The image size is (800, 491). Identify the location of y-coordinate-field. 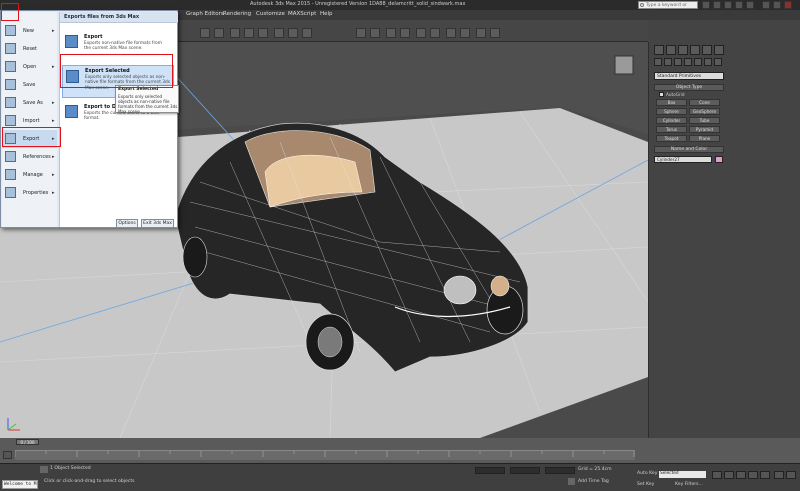
(525, 470).